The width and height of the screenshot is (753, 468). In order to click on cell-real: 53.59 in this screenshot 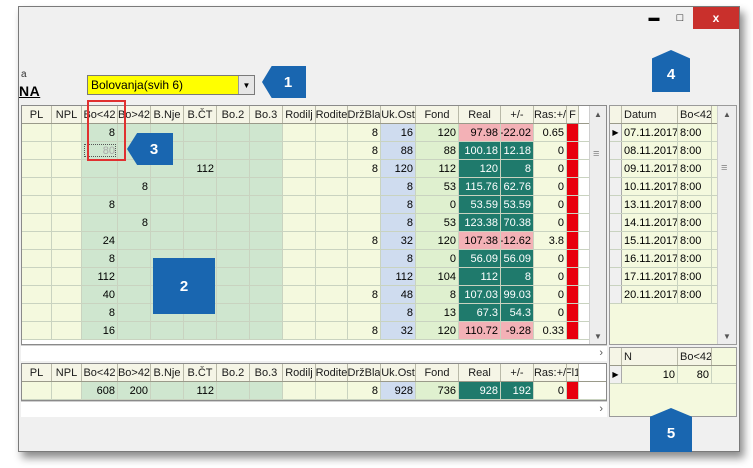, I will do `click(480, 204)`.